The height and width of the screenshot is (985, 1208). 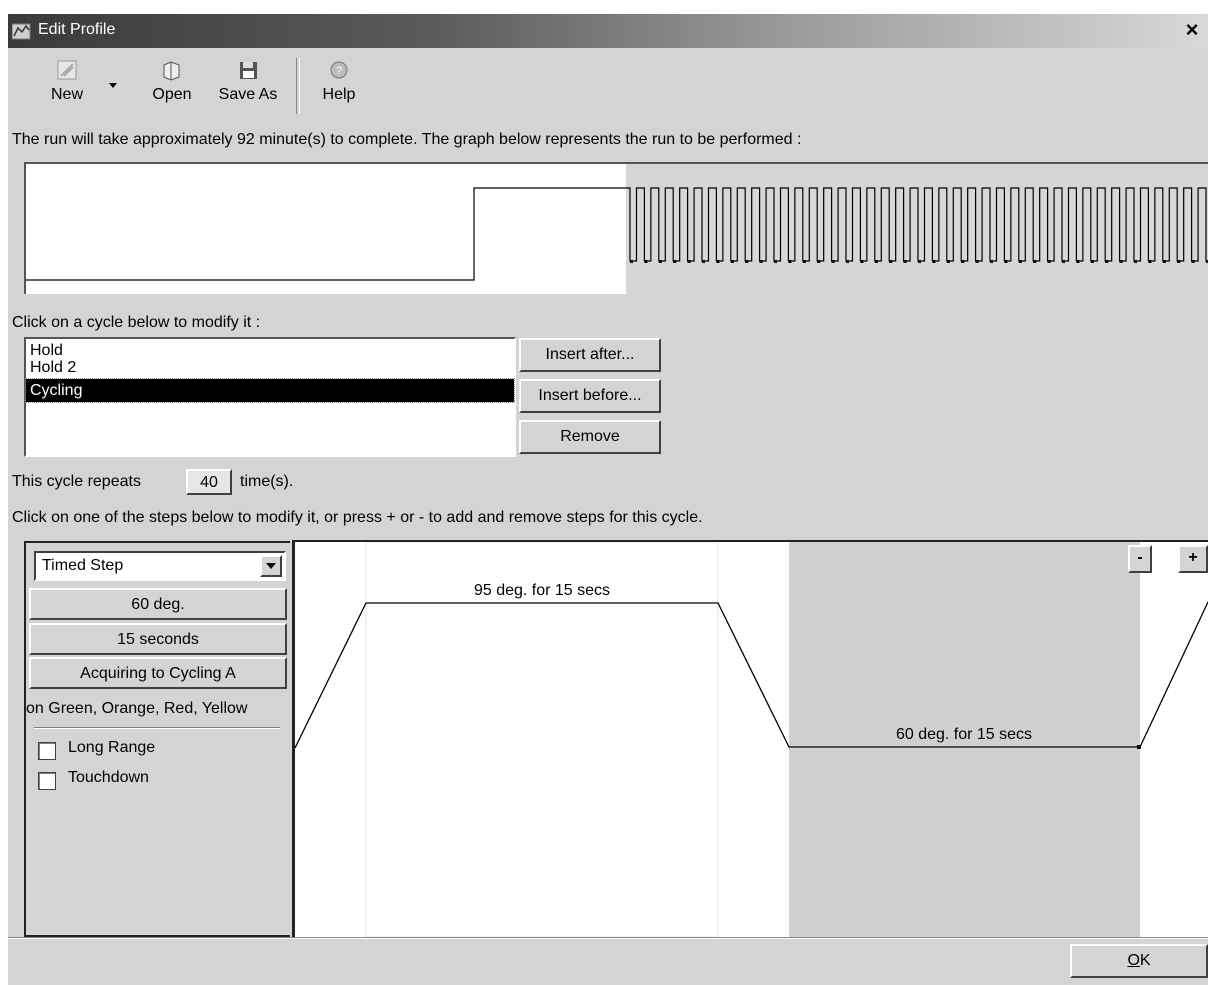 I want to click on run-overview-graph, so click(x=616, y=228).